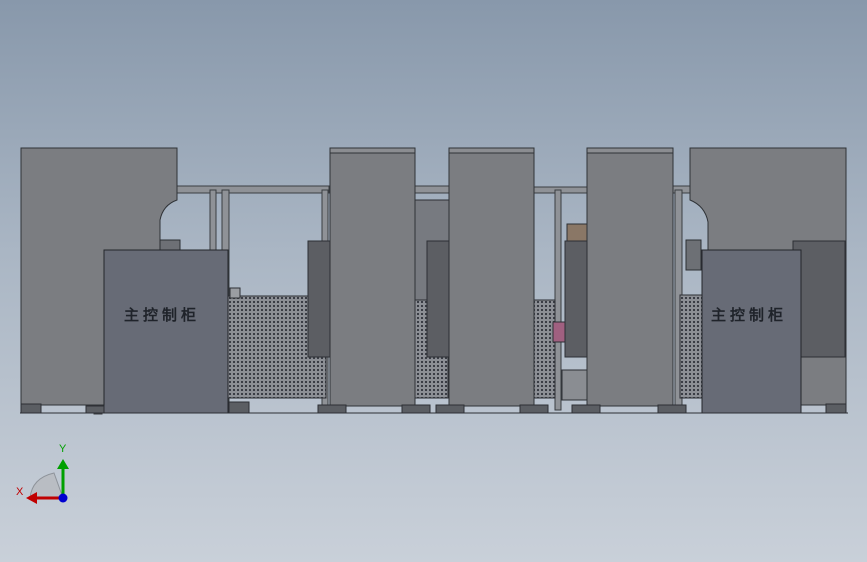  I want to click on right-cabinet-label: 主控制柜, so click(749, 315).